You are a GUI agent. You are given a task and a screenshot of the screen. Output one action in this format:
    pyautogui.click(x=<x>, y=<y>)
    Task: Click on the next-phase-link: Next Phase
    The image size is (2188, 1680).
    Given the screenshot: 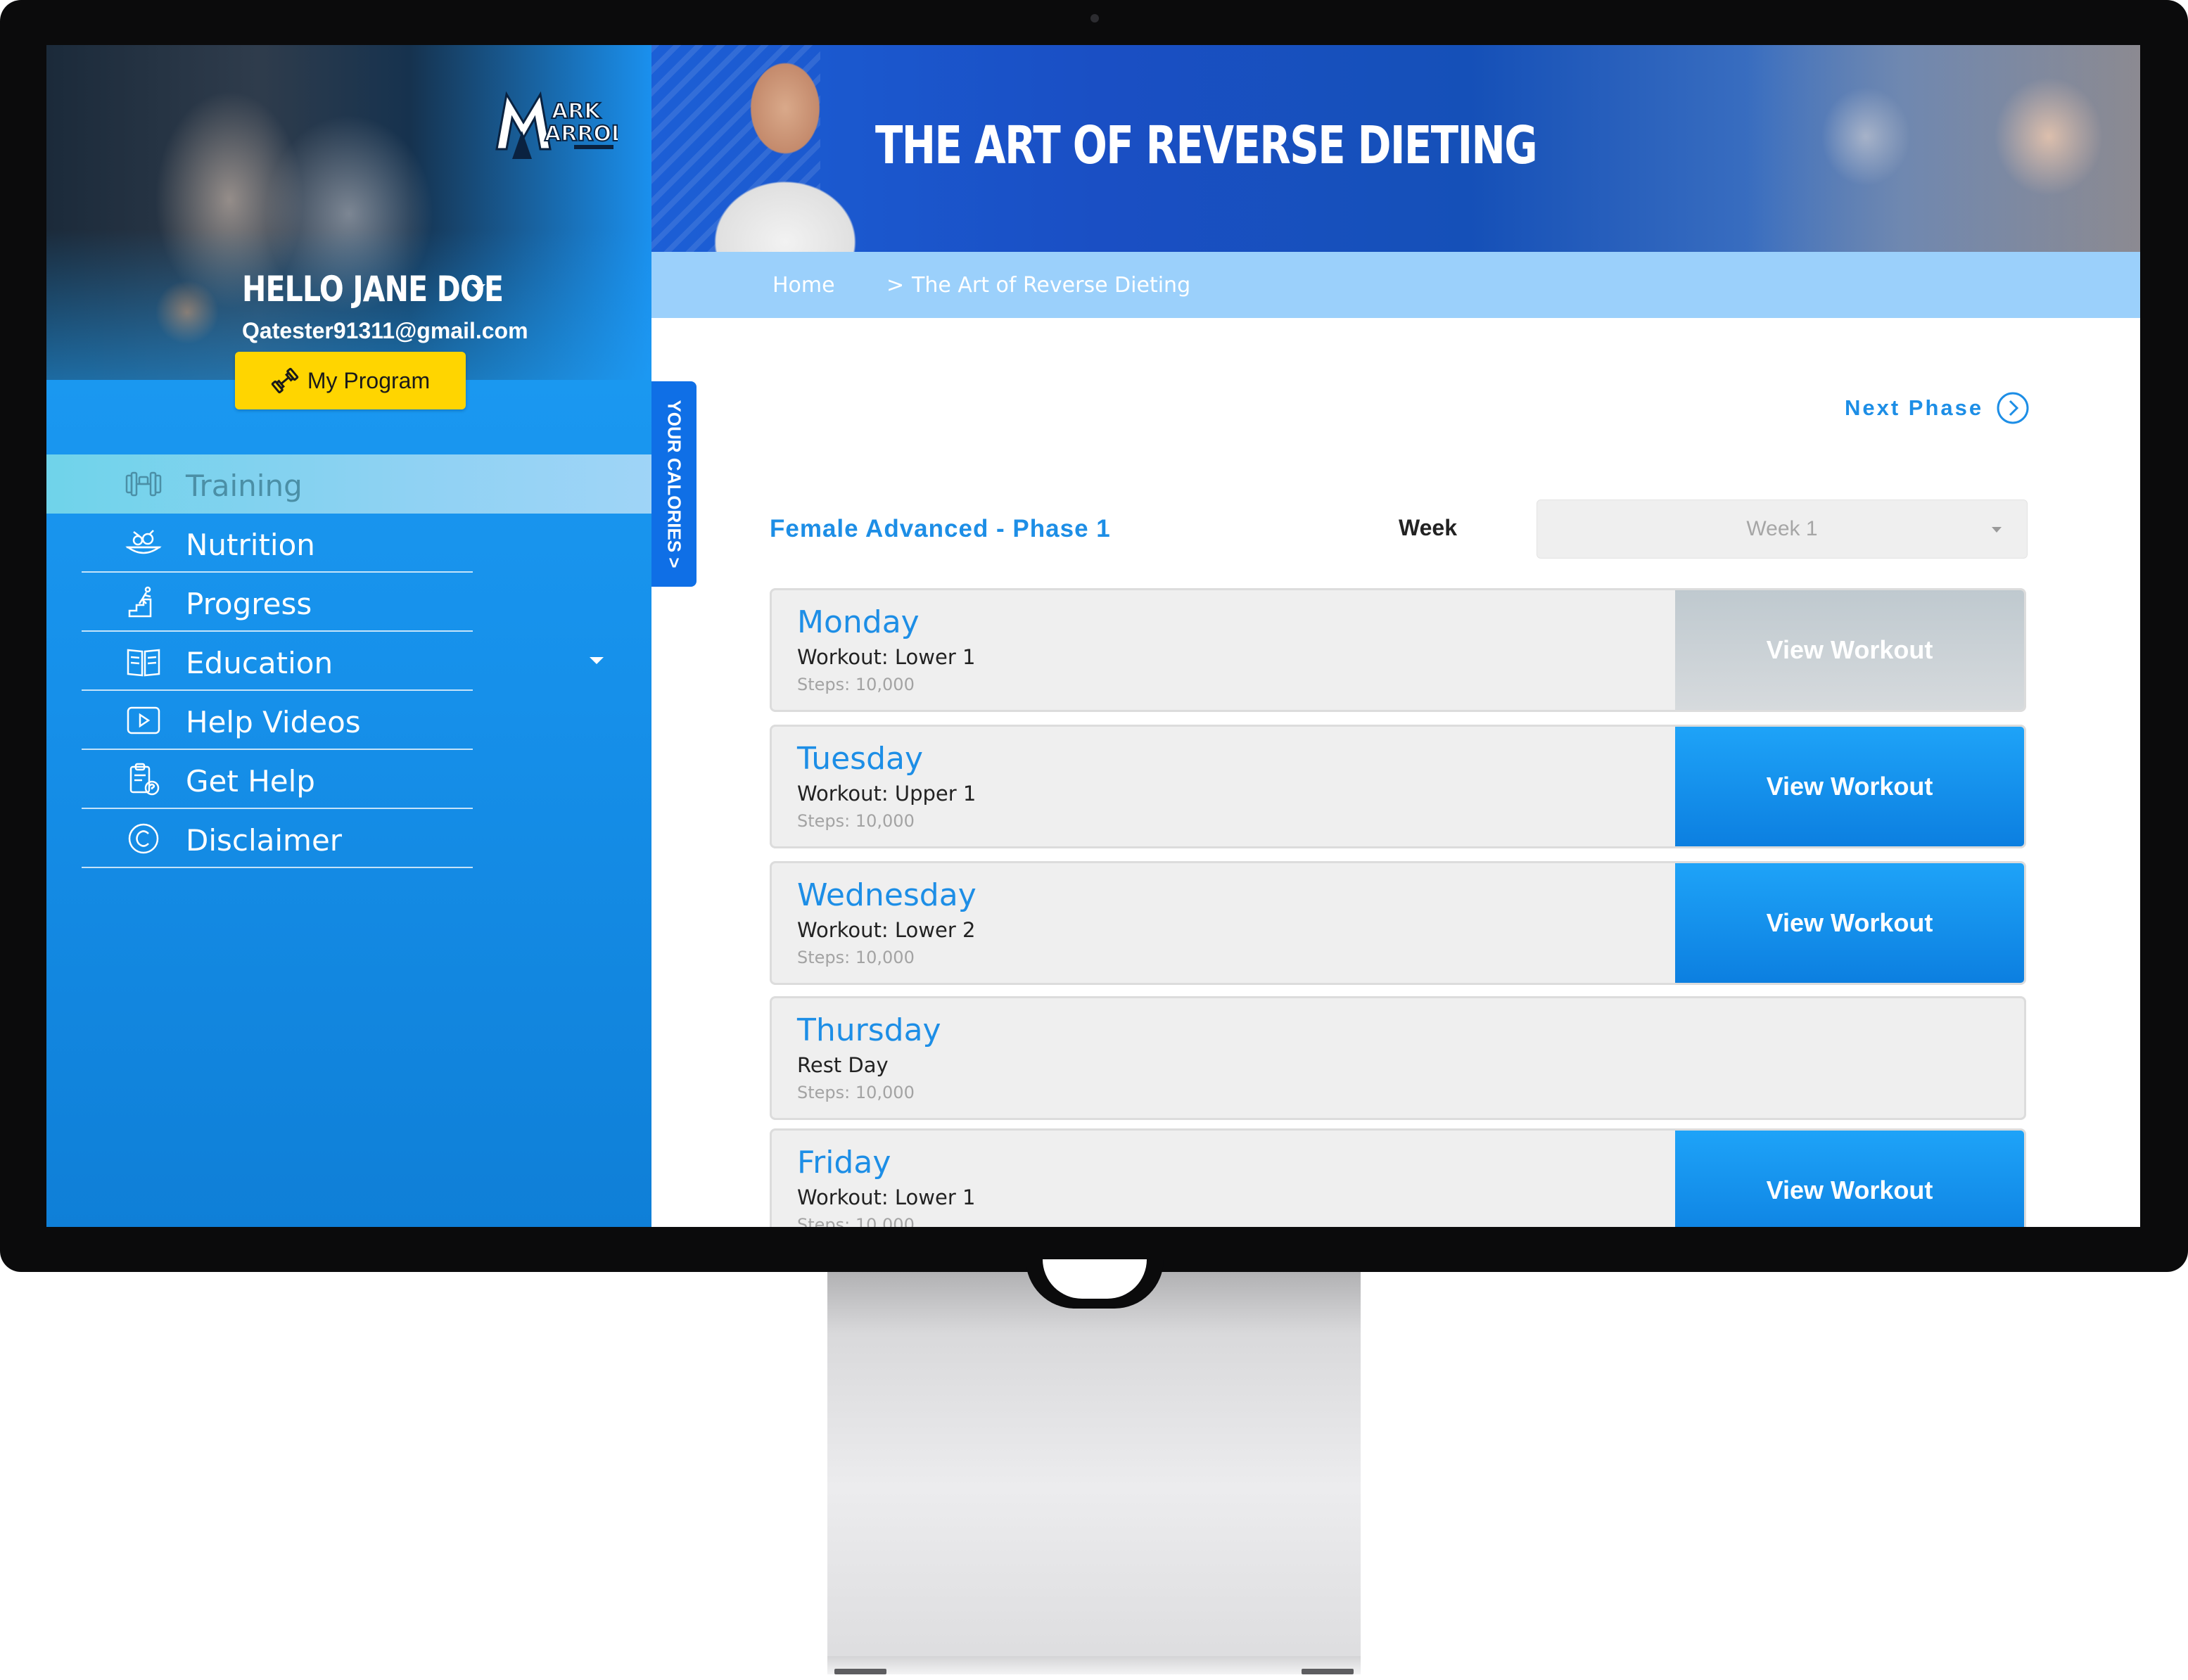 What is the action you would take?
    pyautogui.click(x=1937, y=408)
    